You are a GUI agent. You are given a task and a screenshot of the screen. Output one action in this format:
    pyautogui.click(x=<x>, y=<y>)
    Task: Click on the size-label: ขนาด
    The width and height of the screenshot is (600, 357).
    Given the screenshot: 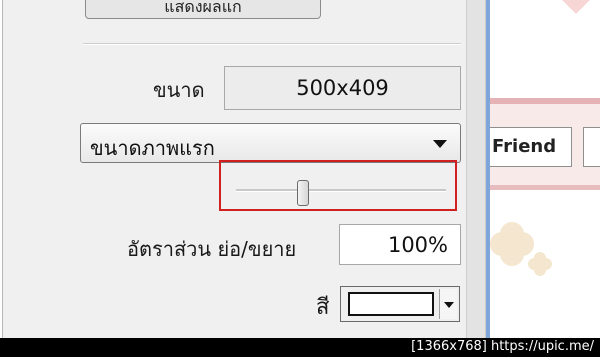 What is the action you would take?
    pyautogui.click(x=179, y=90)
    